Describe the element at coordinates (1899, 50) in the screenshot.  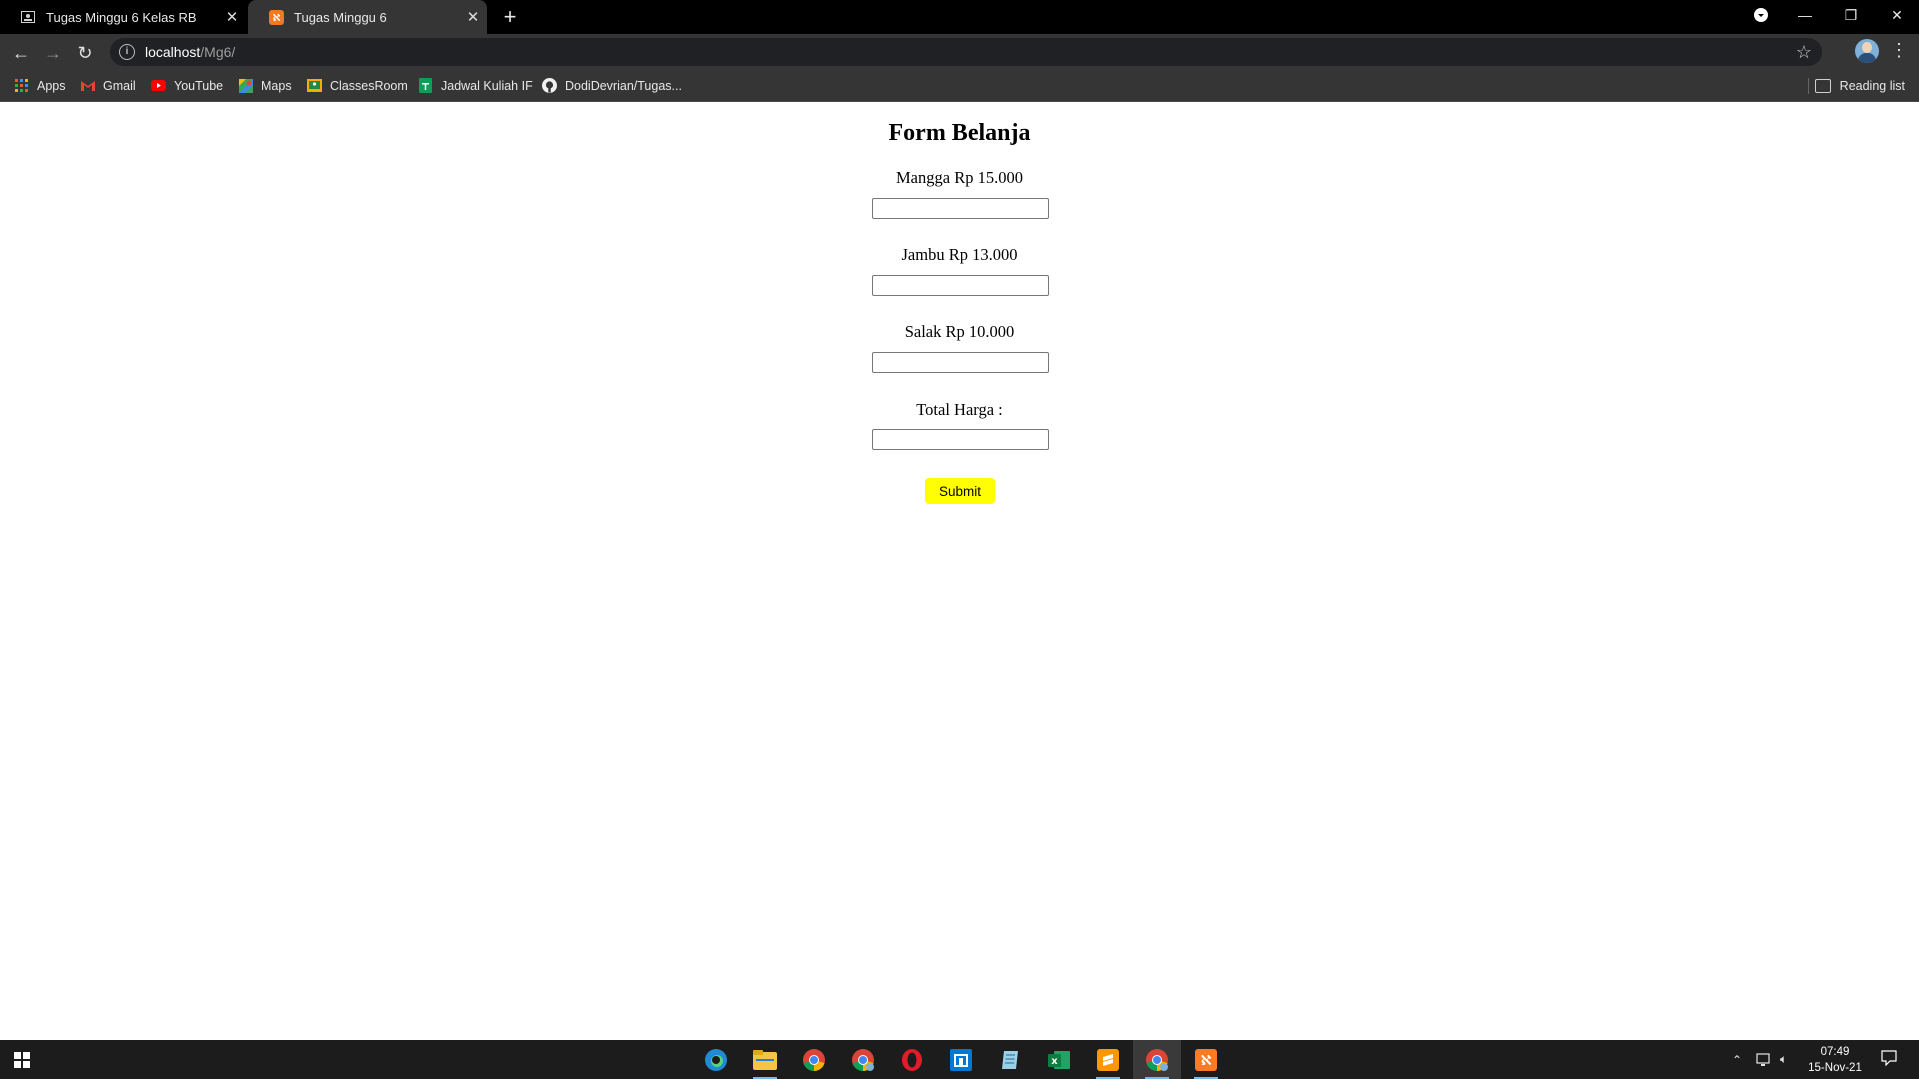
I see `chrome-menu-icon: ⋮` at that location.